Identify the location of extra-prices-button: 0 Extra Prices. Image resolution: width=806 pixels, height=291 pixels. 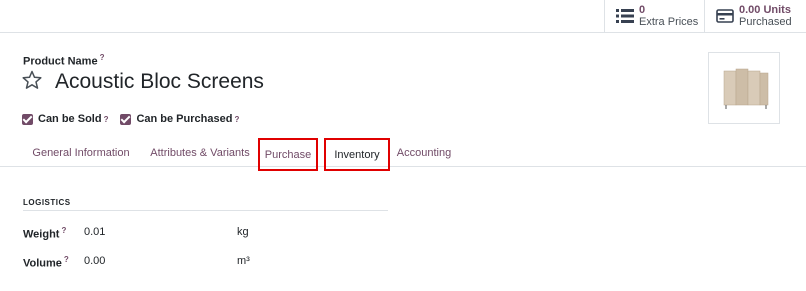
(654, 16).